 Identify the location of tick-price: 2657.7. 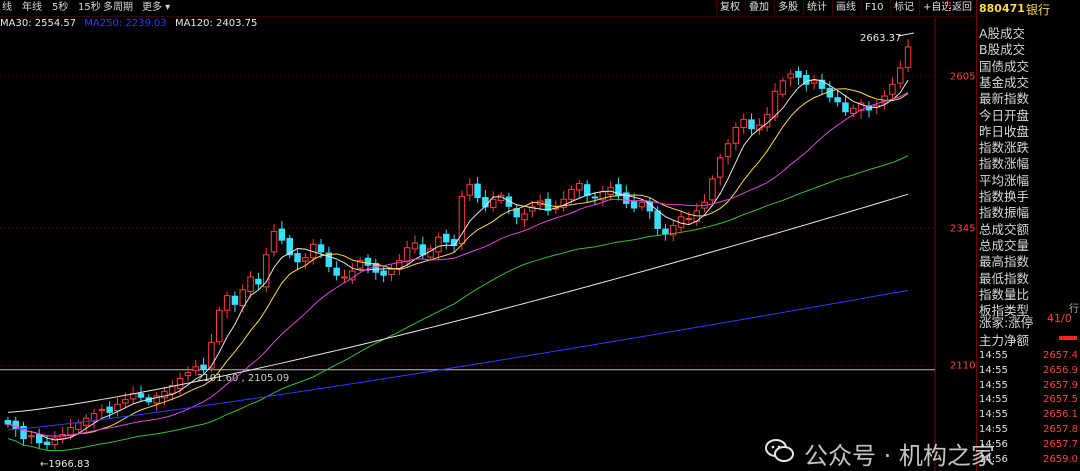
(1060, 444).